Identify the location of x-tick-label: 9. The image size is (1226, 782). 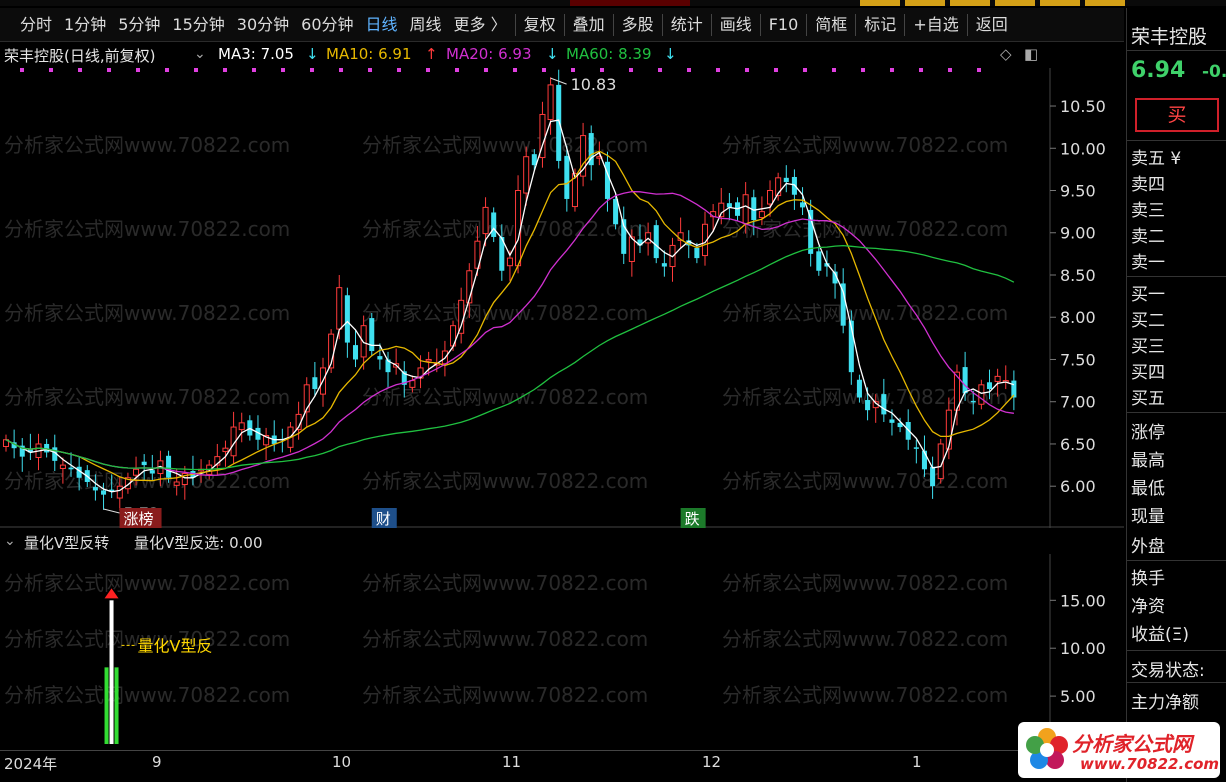
(157, 762).